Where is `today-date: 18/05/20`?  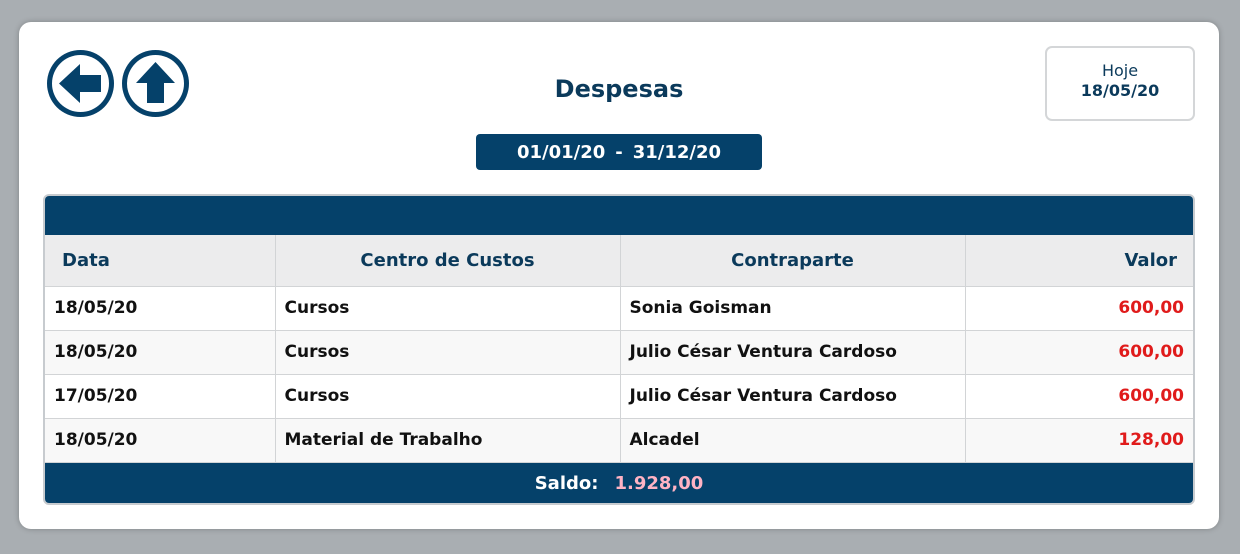 today-date: 18/05/20 is located at coordinates (1120, 90).